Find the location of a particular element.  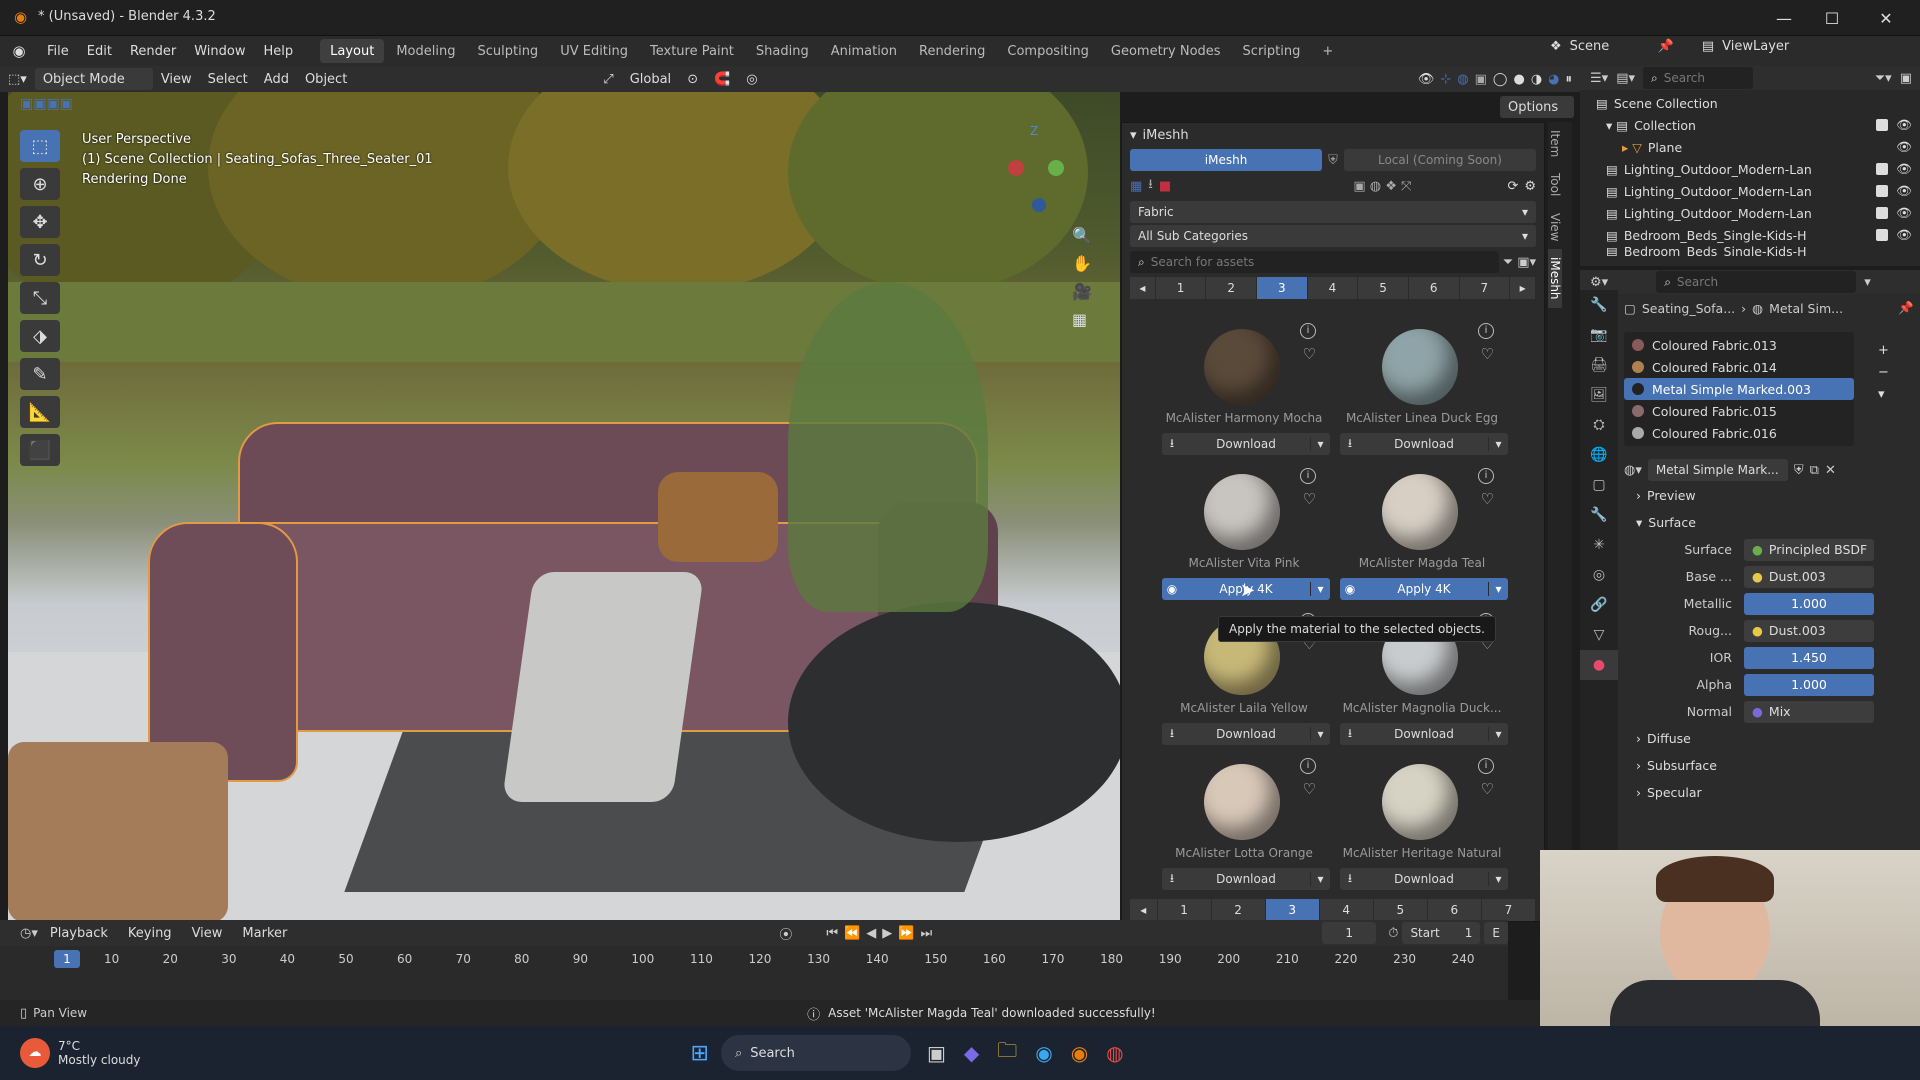

orientation-icon: ⤢ is located at coordinates (608, 79).